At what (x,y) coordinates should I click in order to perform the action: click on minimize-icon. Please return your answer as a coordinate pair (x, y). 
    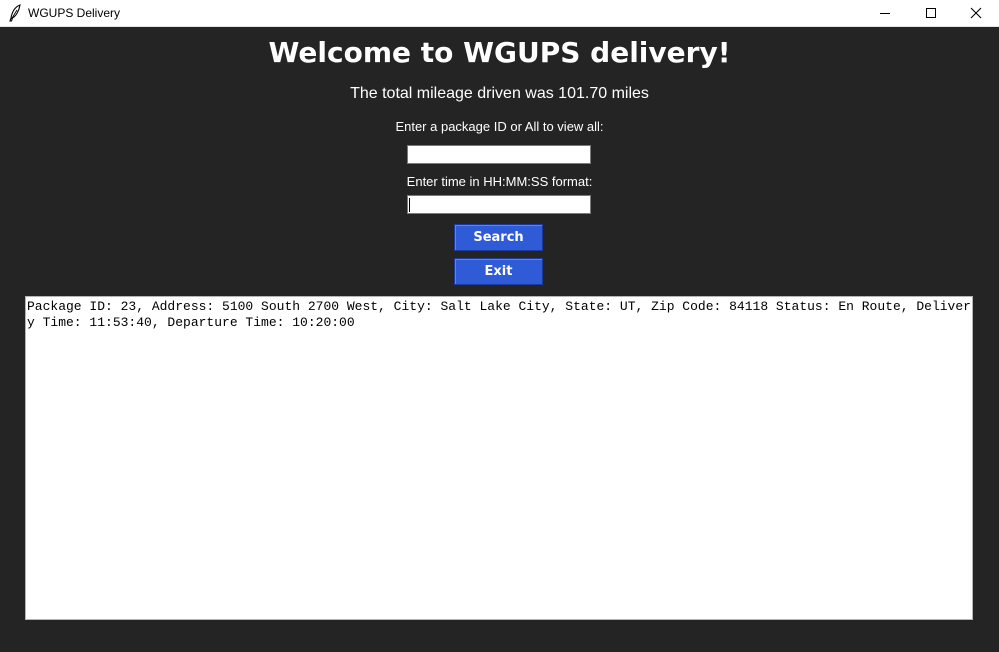
    Looking at the image, I should click on (885, 13).